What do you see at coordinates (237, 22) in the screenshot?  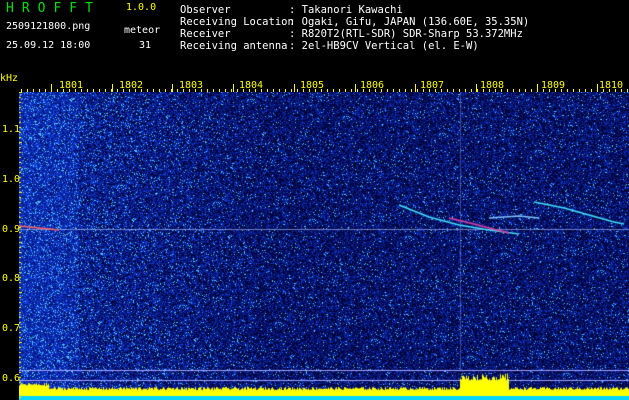 I see `location-label: Receiving Location` at bounding box center [237, 22].